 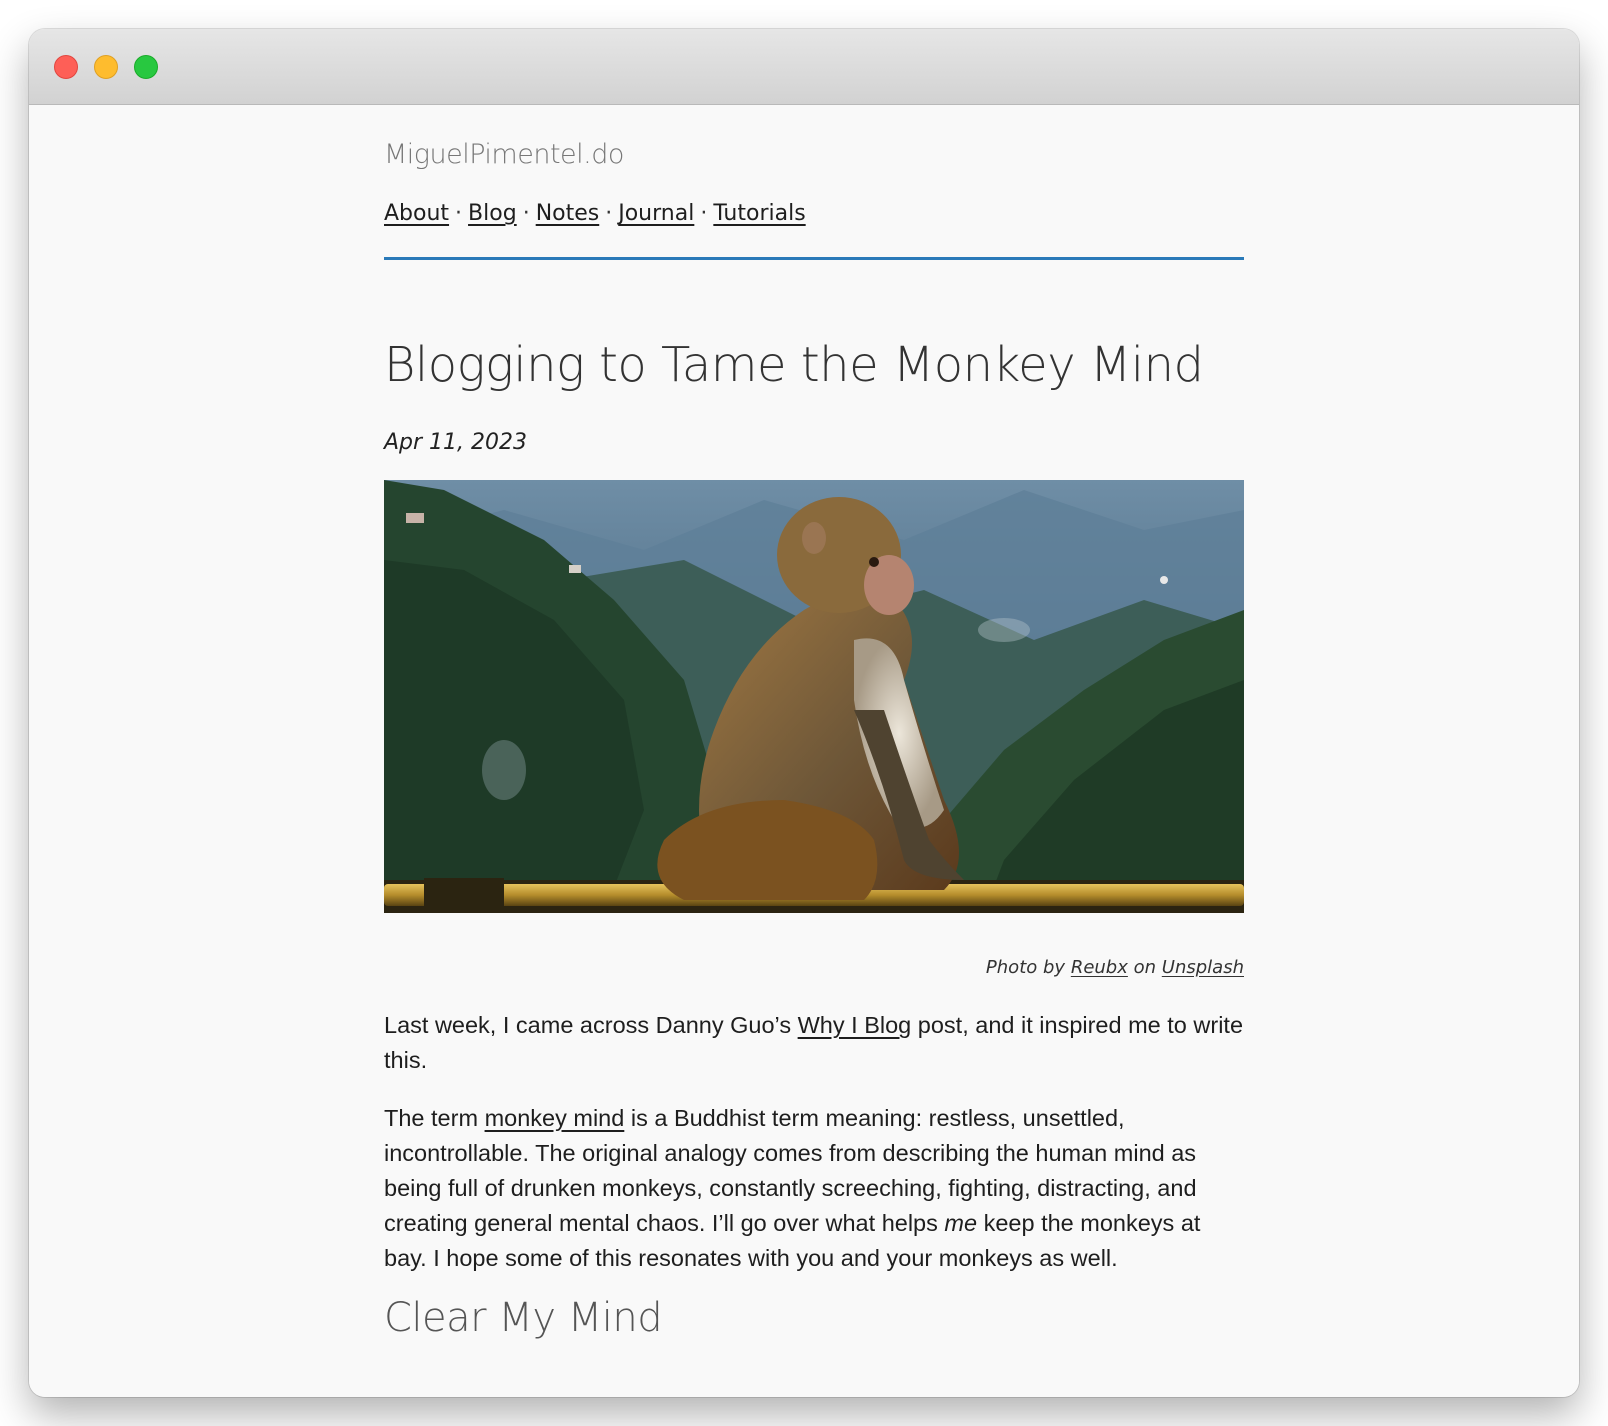 What do you see at coordinates (1025, 967) in the screenshot?
I see `caption-prefix: Photo by` at bounding box center [1025, 967].